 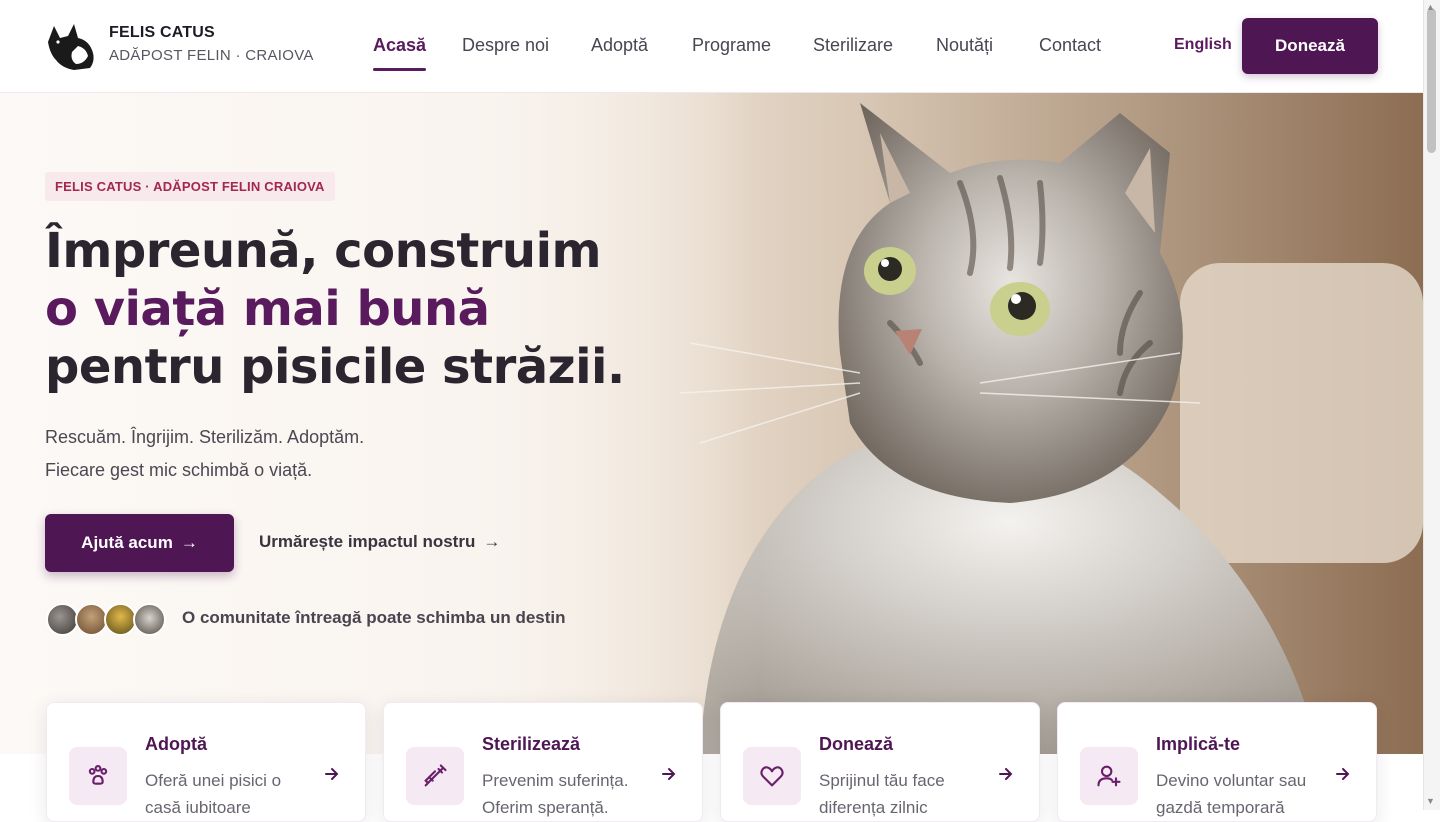 What do you see at coordinates (856, 744) in the screenshot?
I see `card-title: Donează` at bounding box center [856, 744].